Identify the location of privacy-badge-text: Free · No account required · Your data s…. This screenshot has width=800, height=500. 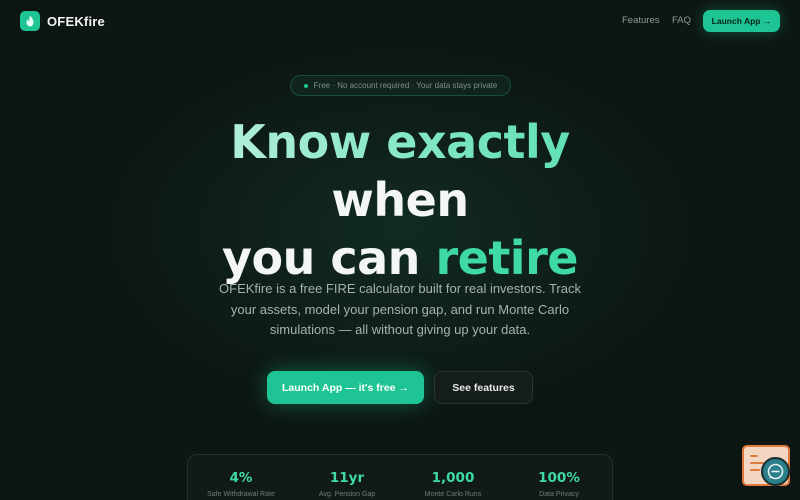
(405, 85).